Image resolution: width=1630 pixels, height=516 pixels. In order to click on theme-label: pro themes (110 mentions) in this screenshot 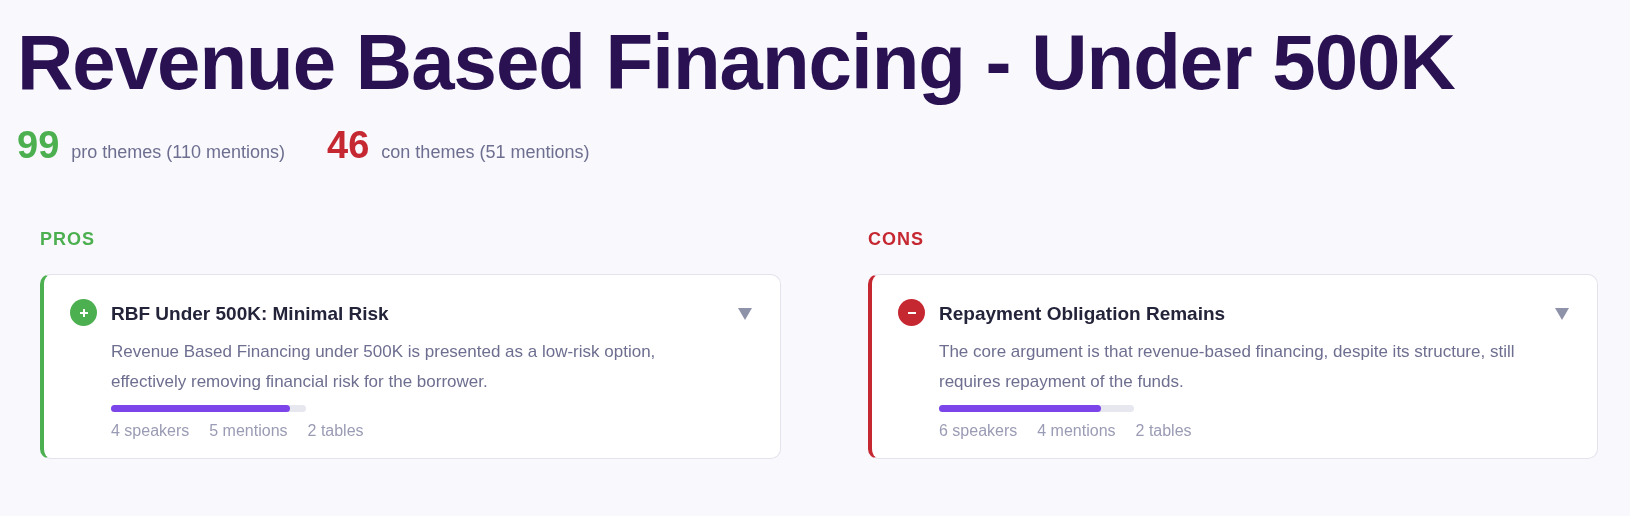, I will do `click(178, 152)`.